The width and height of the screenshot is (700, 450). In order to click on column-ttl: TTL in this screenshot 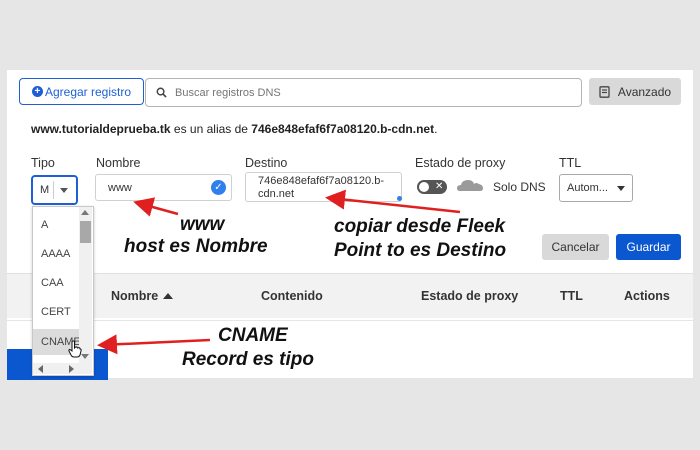, I will do `click(571, 296)`.